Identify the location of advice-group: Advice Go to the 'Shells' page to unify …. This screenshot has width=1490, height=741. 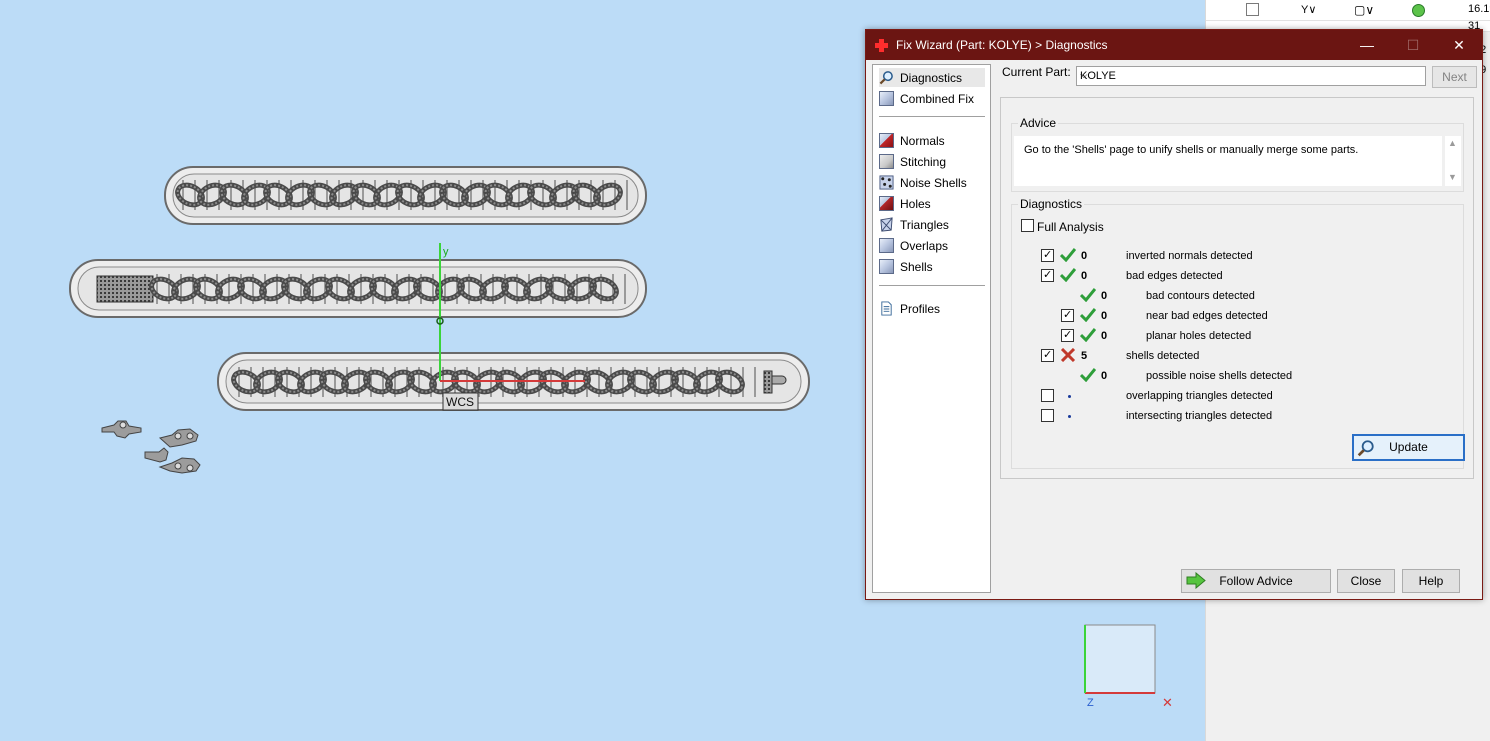
(1237, 154).